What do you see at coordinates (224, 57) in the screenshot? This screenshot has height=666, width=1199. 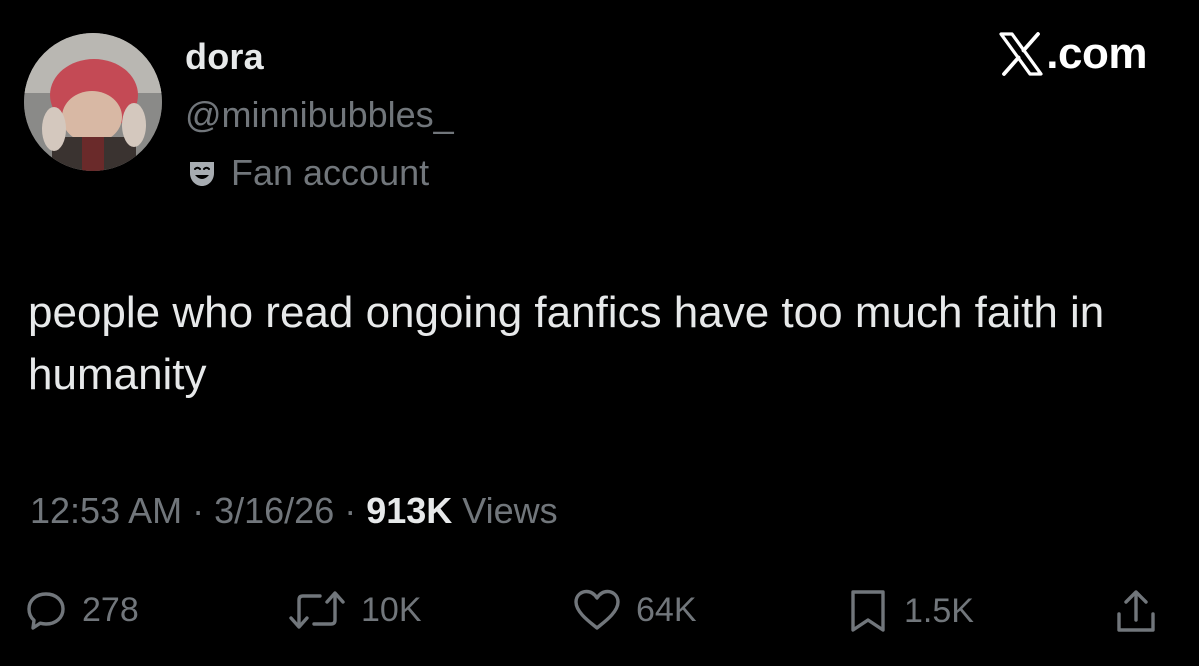 I see `author-display-name: dora` at bounding box center [224, 57].